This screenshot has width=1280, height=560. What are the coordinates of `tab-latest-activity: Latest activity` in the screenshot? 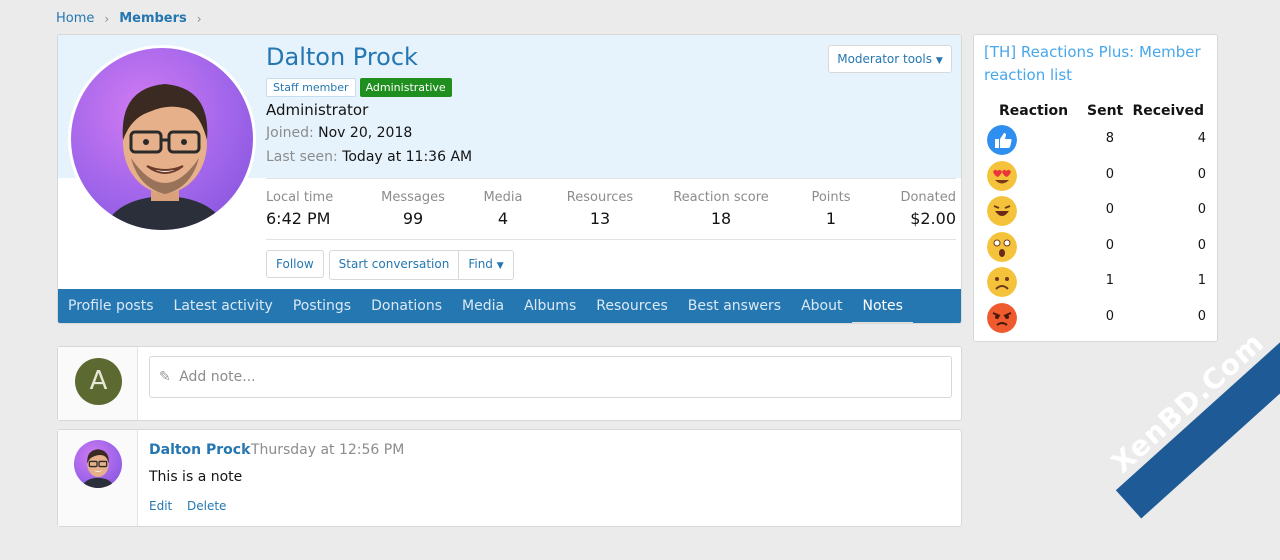 It's located at (223, 306).